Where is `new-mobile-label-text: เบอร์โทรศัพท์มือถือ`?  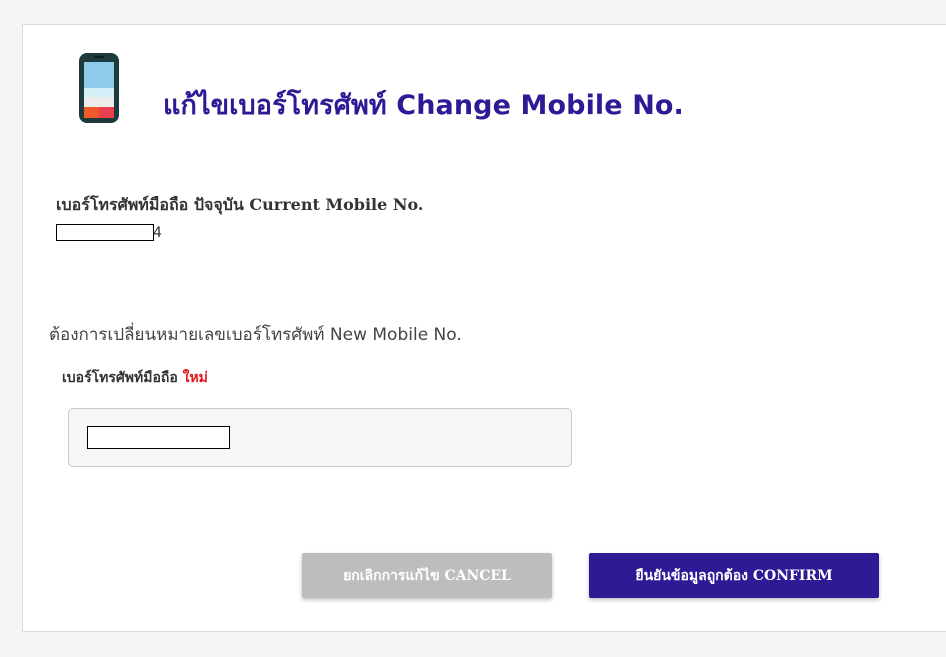
new-mobile-label-text: เบอร์โทรศัพท์มือถือ is located at coordinates (120, 378).